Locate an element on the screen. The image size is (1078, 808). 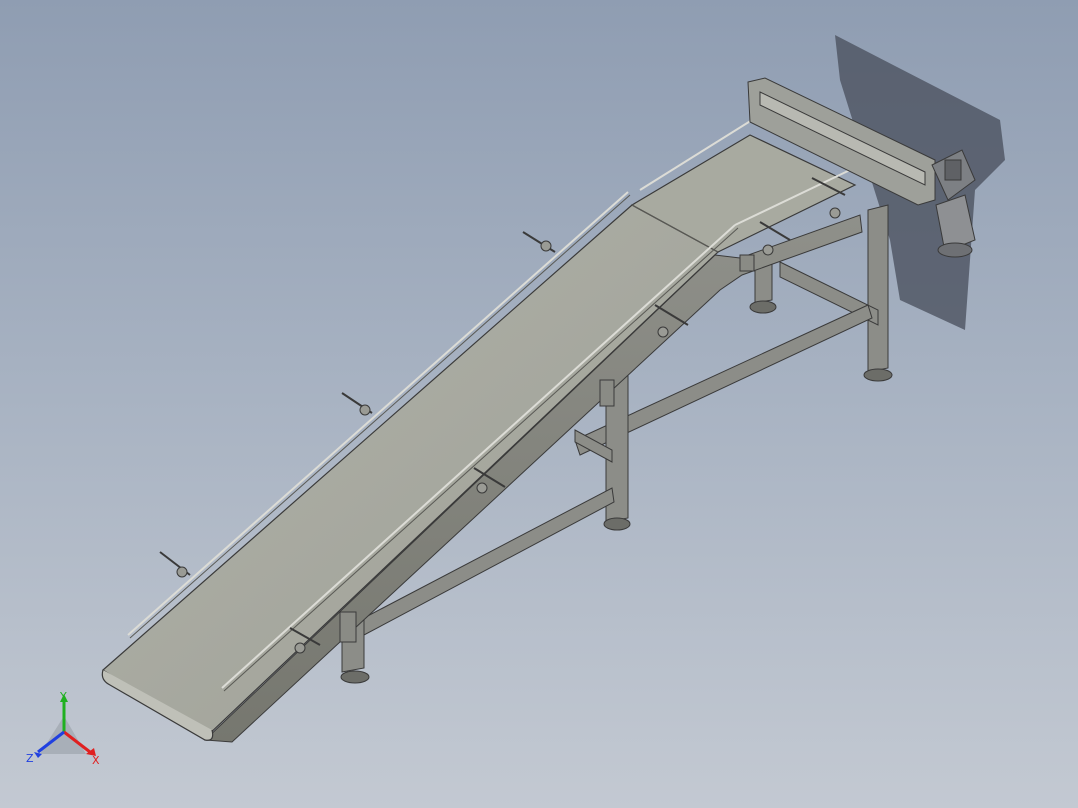
y-axis-label: Y is located at coordinates (63, 697).